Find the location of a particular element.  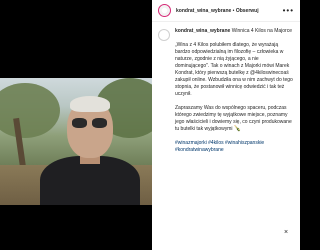

username-link: kondrat_wina_wybrane is located at coordinates (203, 11).